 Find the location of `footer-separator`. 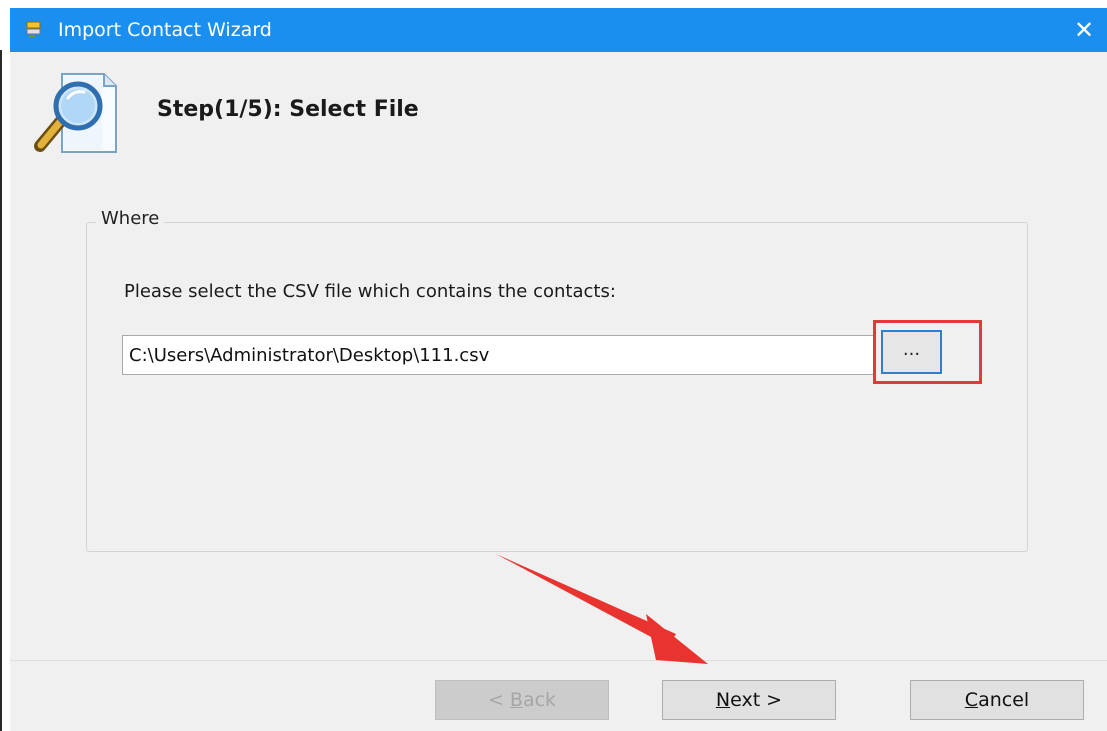

footer-separator is located at coordinates (558, 660).